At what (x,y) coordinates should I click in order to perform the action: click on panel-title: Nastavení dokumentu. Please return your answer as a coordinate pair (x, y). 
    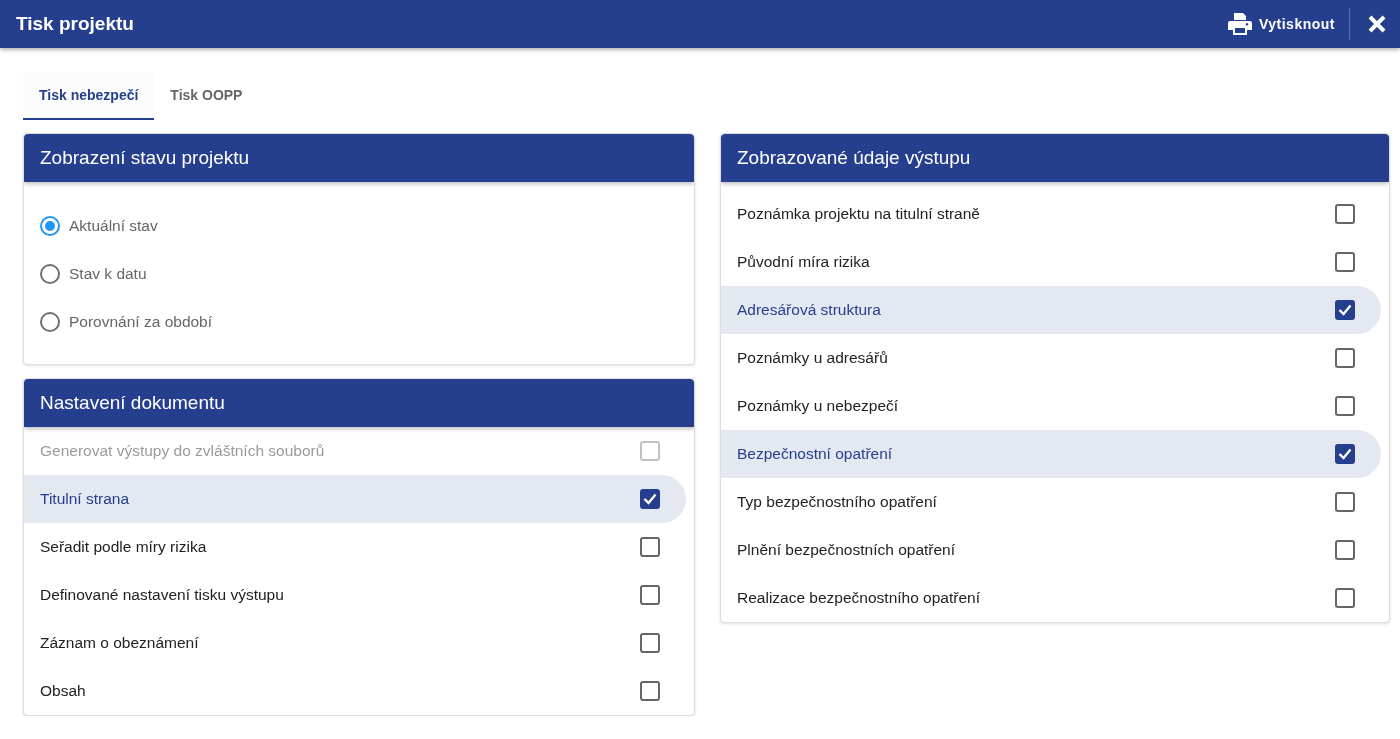
    Looking at the image, I should click on (359, 403).